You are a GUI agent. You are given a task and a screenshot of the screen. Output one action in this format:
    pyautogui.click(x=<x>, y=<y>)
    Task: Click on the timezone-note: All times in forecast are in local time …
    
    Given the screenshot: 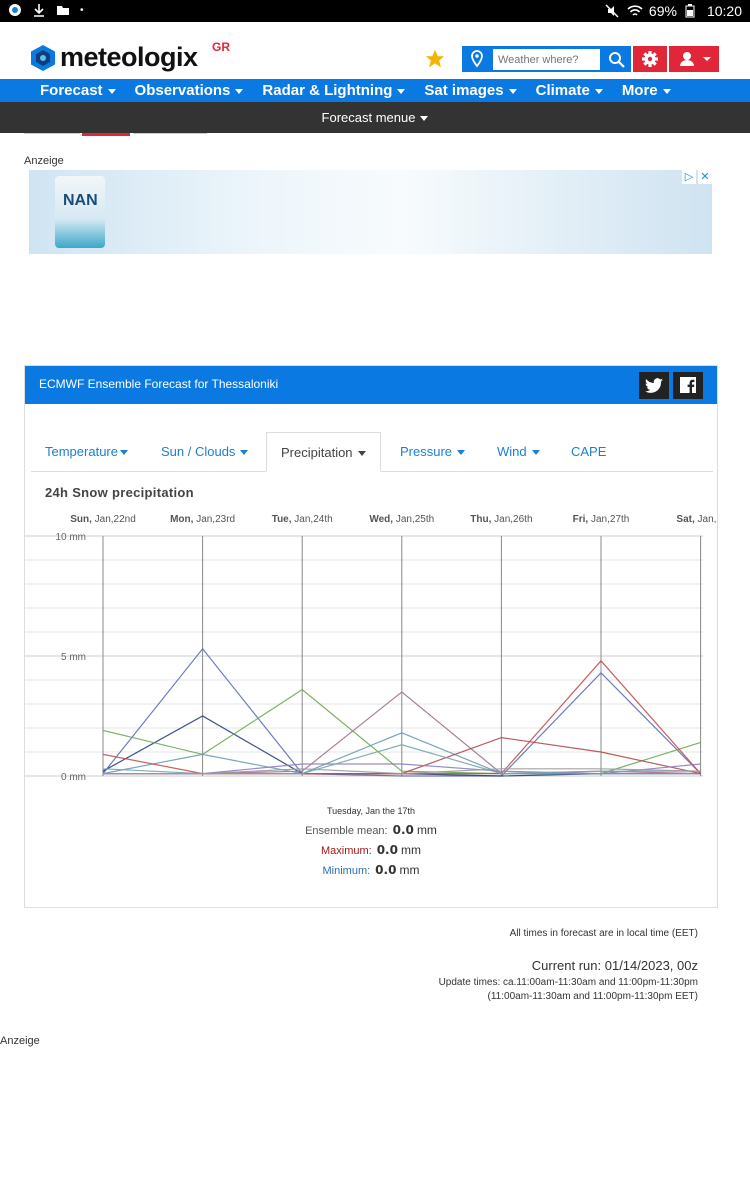 What is the action you would take?
    pyautogui.click(x=603, y=933)
    